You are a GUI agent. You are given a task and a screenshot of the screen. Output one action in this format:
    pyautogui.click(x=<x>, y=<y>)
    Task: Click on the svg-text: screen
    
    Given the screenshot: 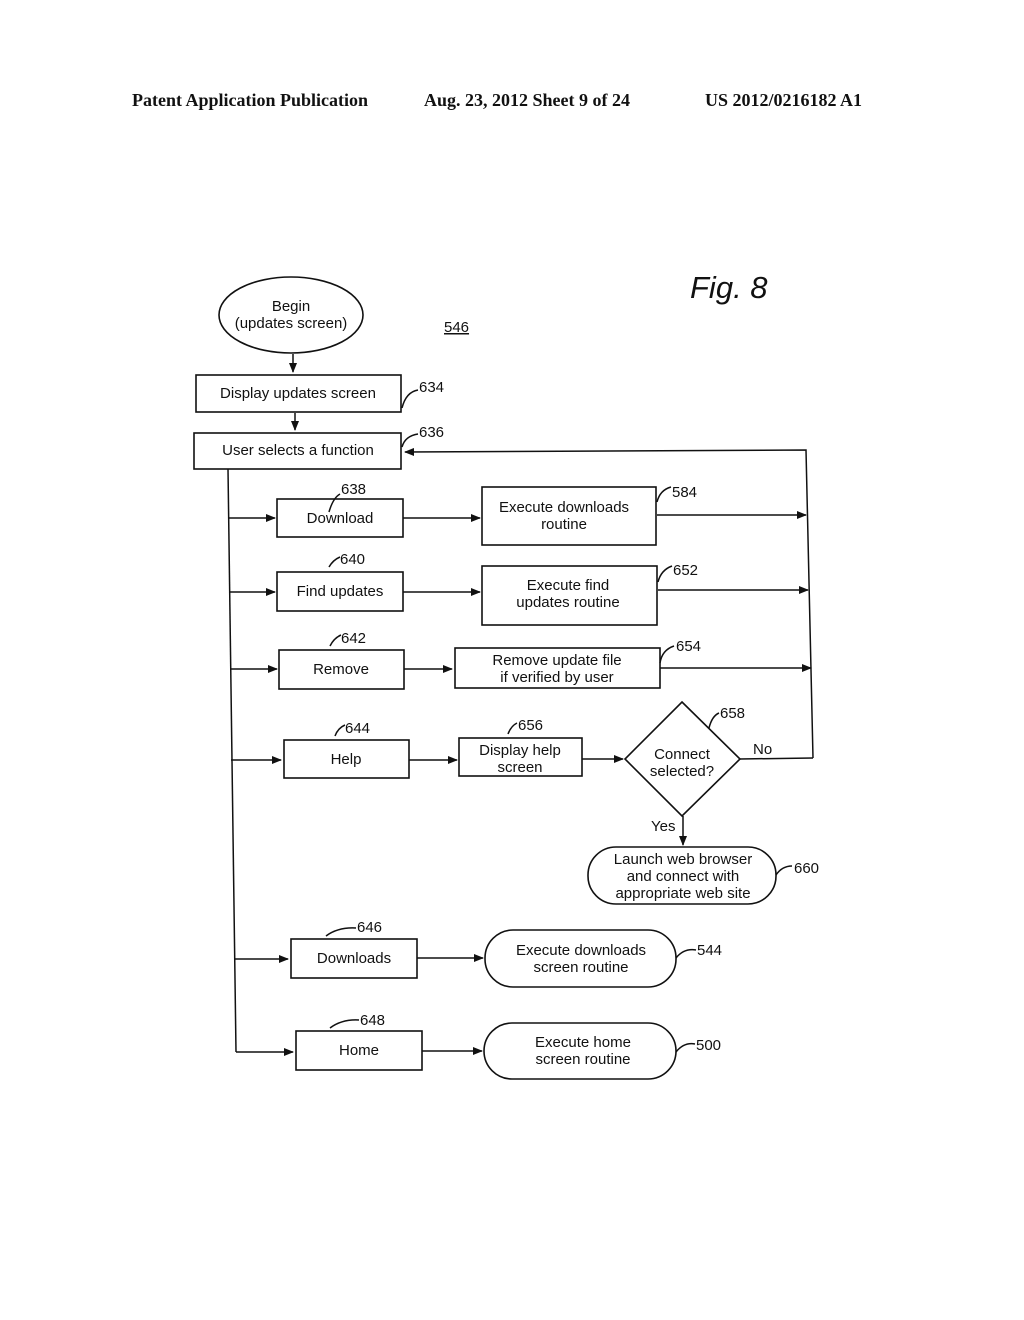 What is the action you would take?
    pyautogui.click(x=519, y=767)
    